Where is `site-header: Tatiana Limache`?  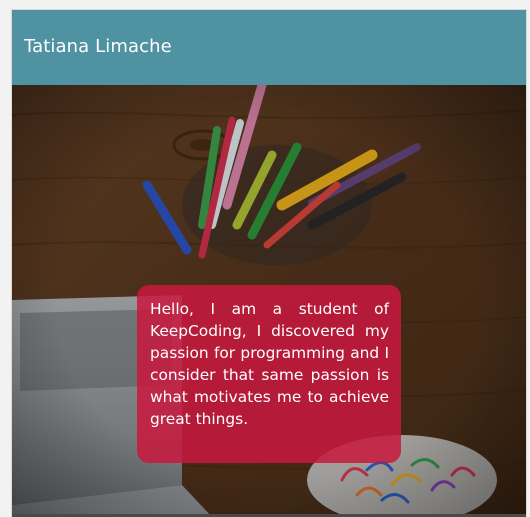
site-header: Tatiana Limache is located at coordinates (269, 47).